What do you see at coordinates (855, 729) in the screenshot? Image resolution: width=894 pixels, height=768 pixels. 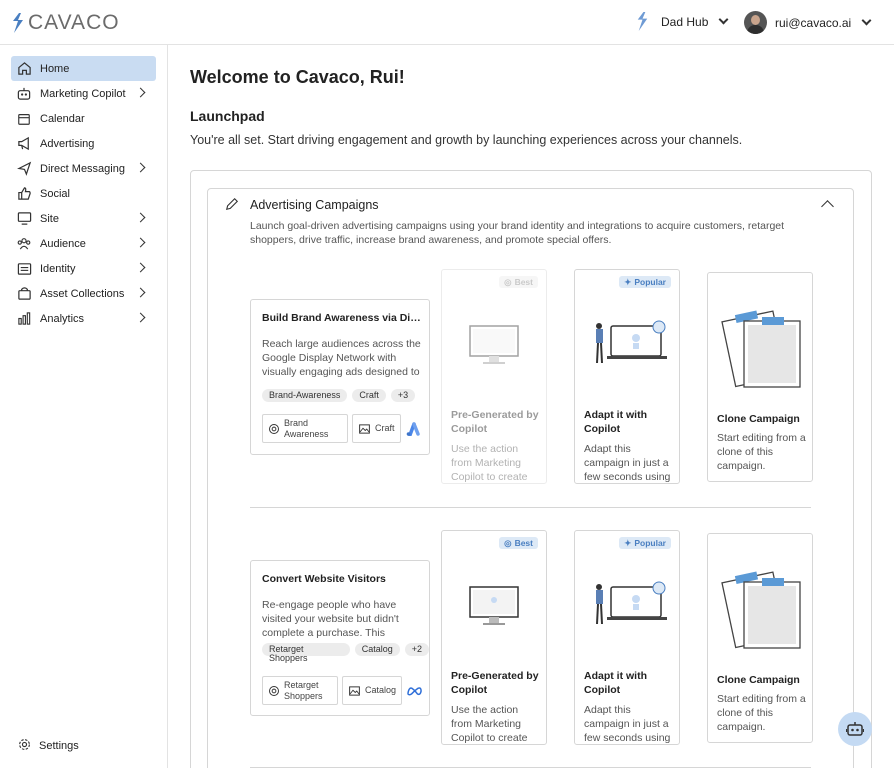 I see `copilot-chat-button` at bounding box center [855, 729].